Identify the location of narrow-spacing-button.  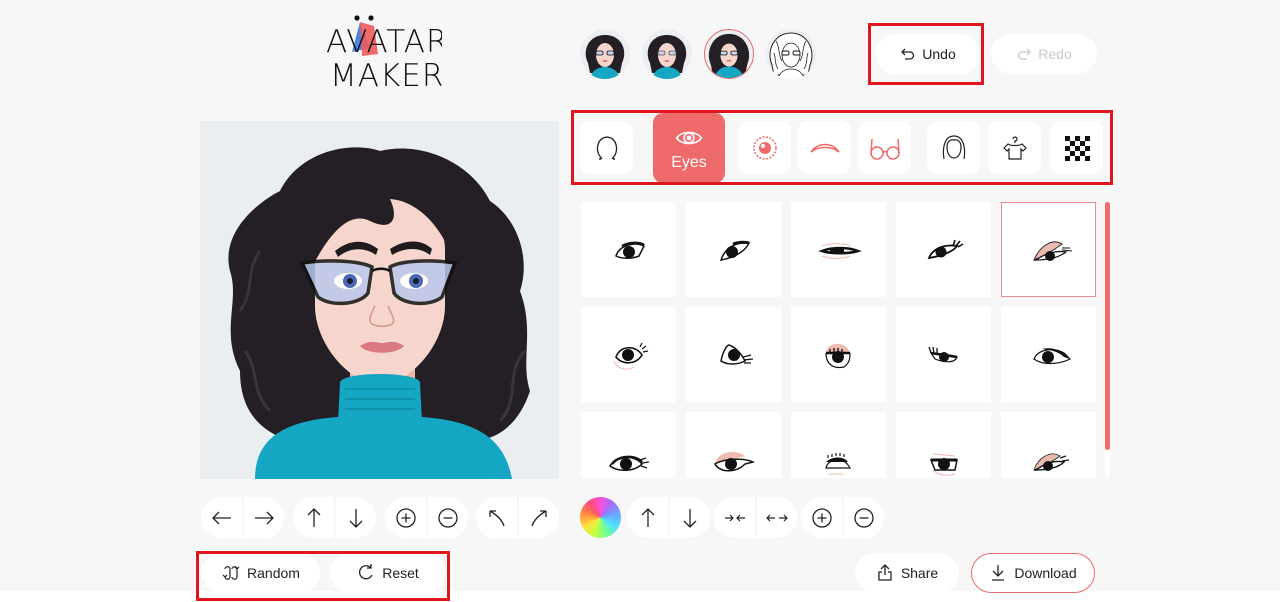
(734, 517).